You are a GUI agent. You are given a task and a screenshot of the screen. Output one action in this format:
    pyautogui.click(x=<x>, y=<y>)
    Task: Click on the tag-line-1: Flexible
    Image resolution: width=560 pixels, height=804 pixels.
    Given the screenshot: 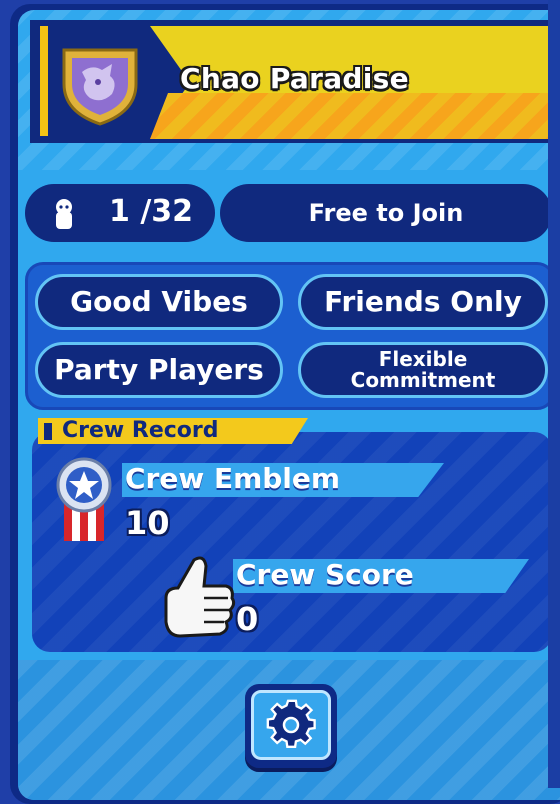 What is the action you would take?
    pyautogui.click(x=423, y=359)
    